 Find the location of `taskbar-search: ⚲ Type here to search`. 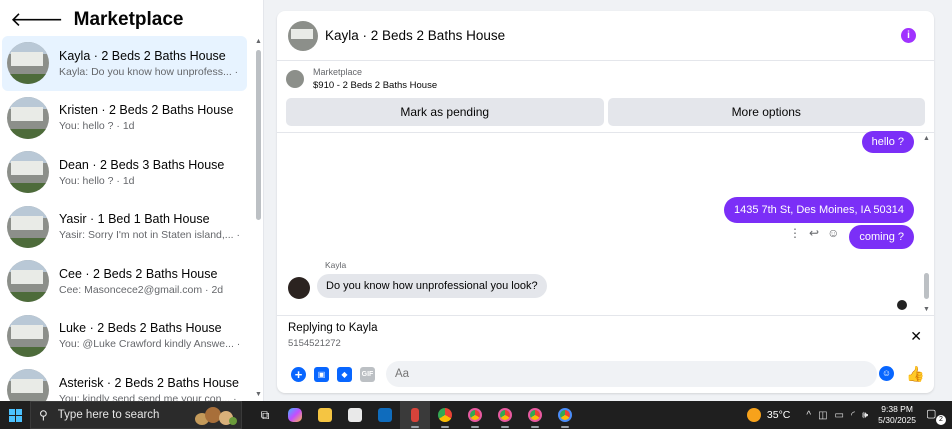

taskbar-search: ⚲ Type here to search is located at coordinates (136, 415).